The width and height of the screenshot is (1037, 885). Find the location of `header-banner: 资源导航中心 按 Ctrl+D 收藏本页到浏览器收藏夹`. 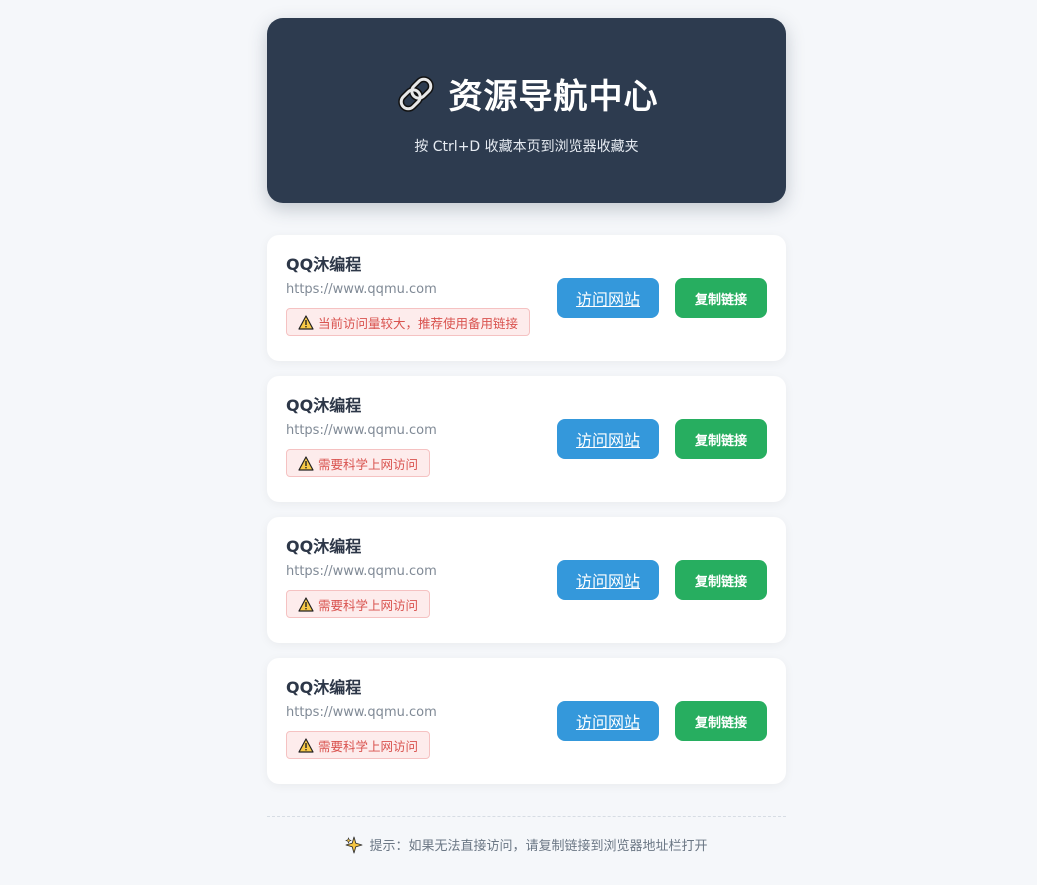

header-banner: 资源导航中心 按 Ctrl+D 收藏本页到浏览器收藏夹 is located at coordinates (526, 110).